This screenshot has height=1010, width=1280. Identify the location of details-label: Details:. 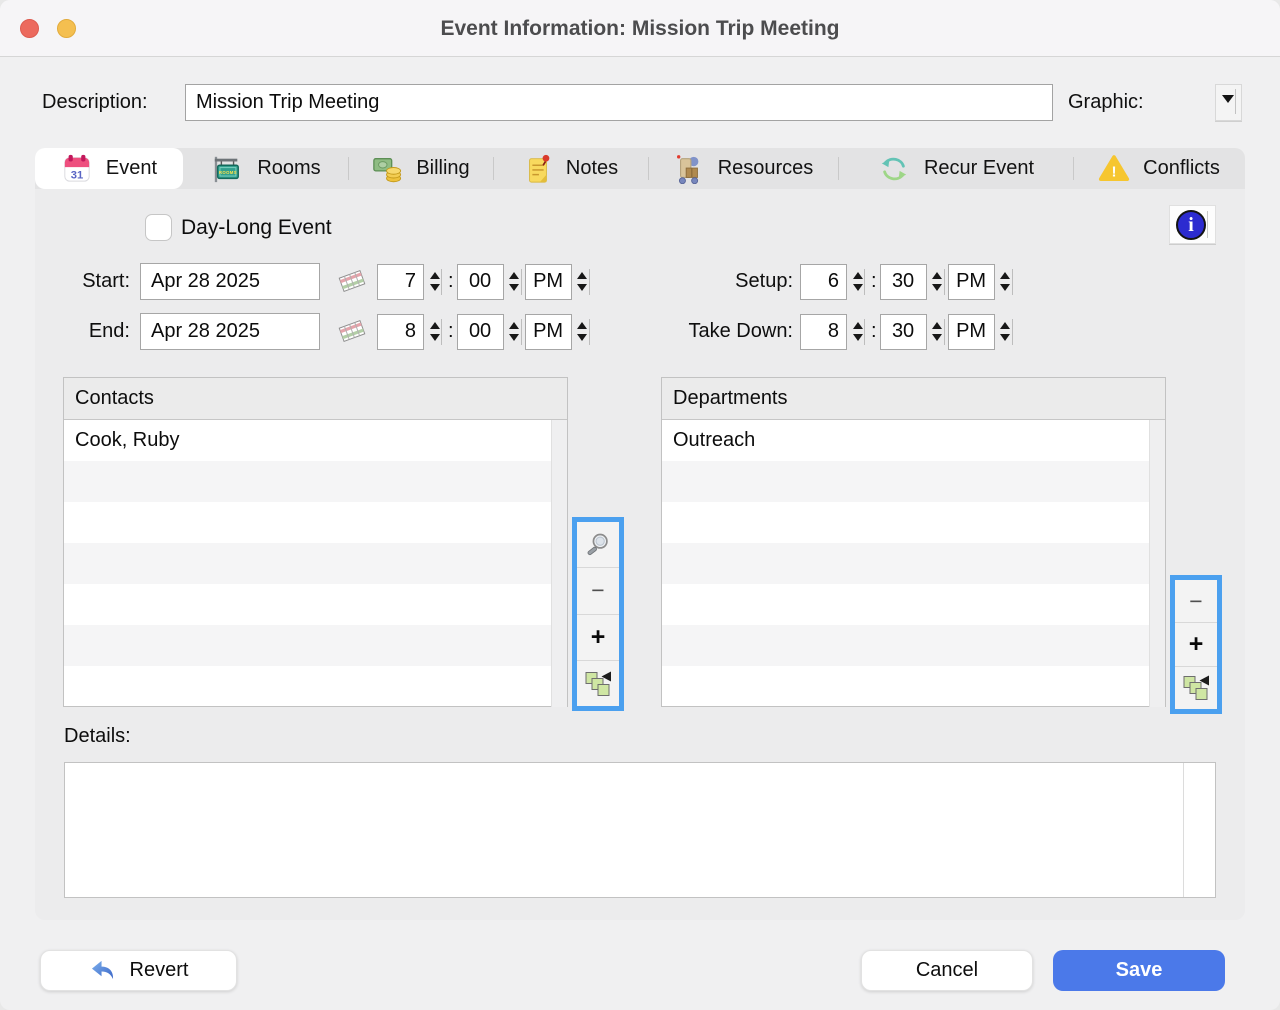
(97, 736).